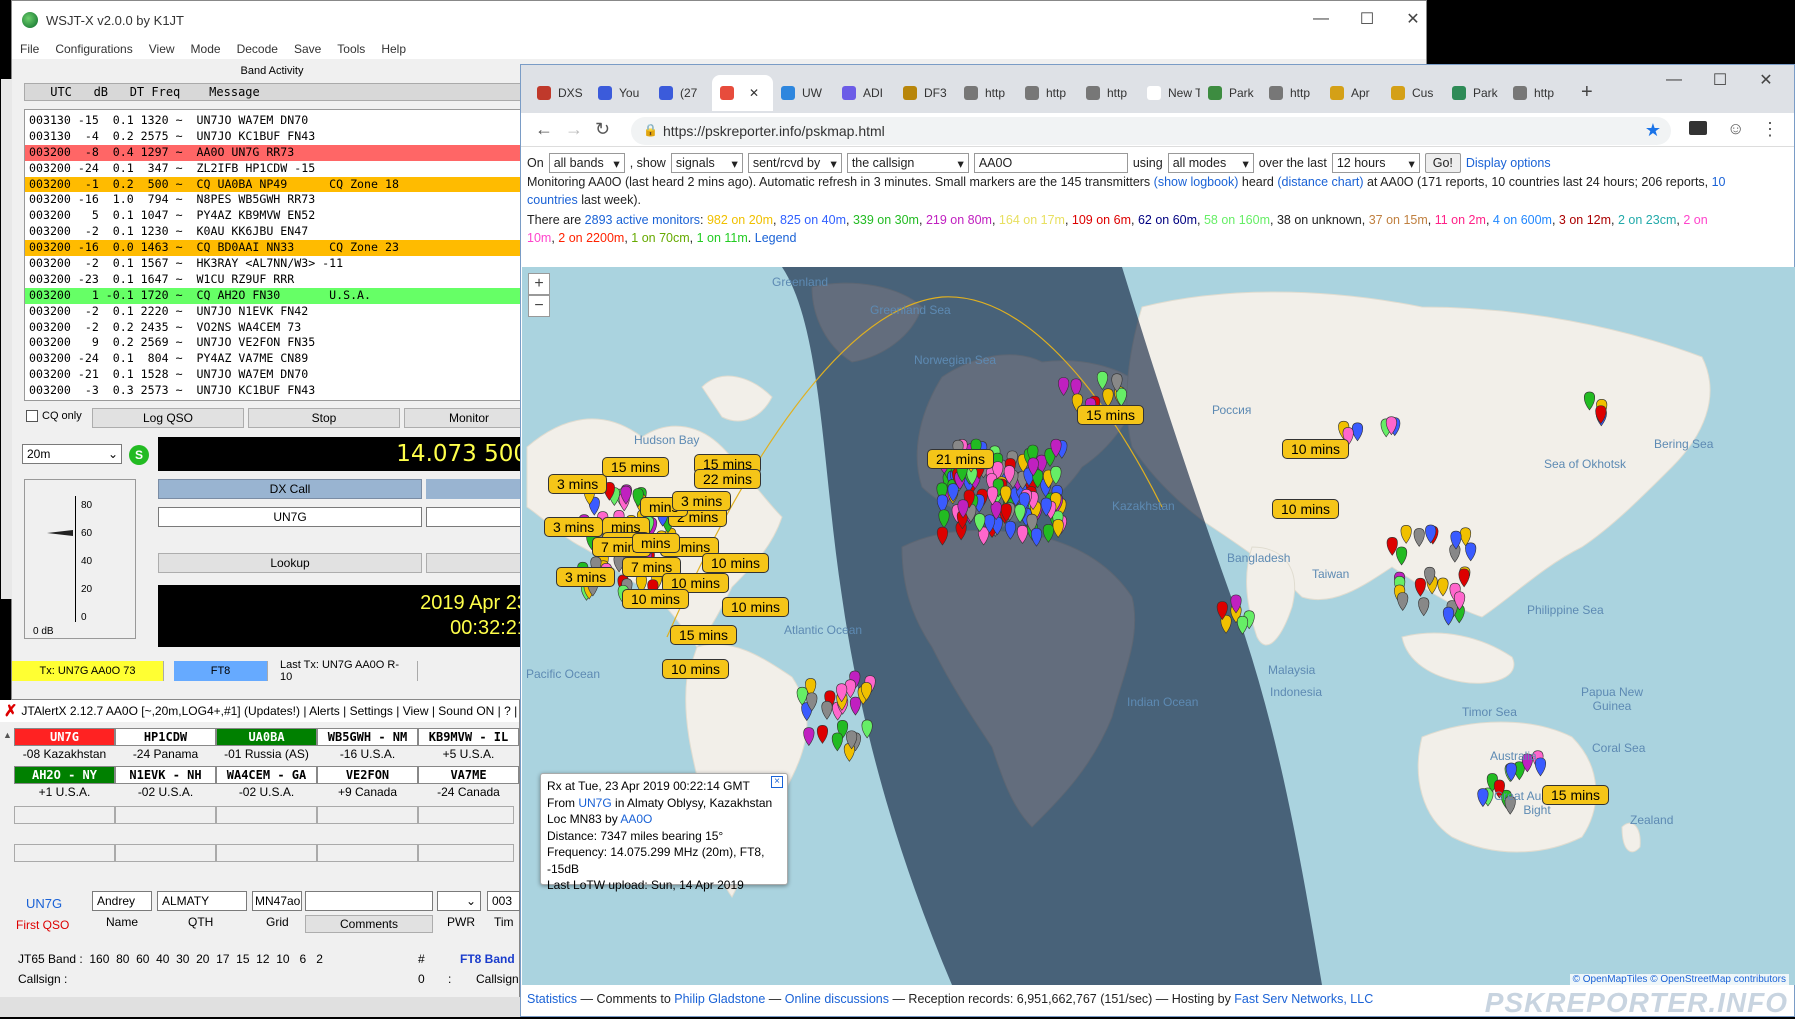  I want to click on decode-row: 003130 -15 0.1 1320 ~ UN7JO WA7EM DN70, so click(279, 121).